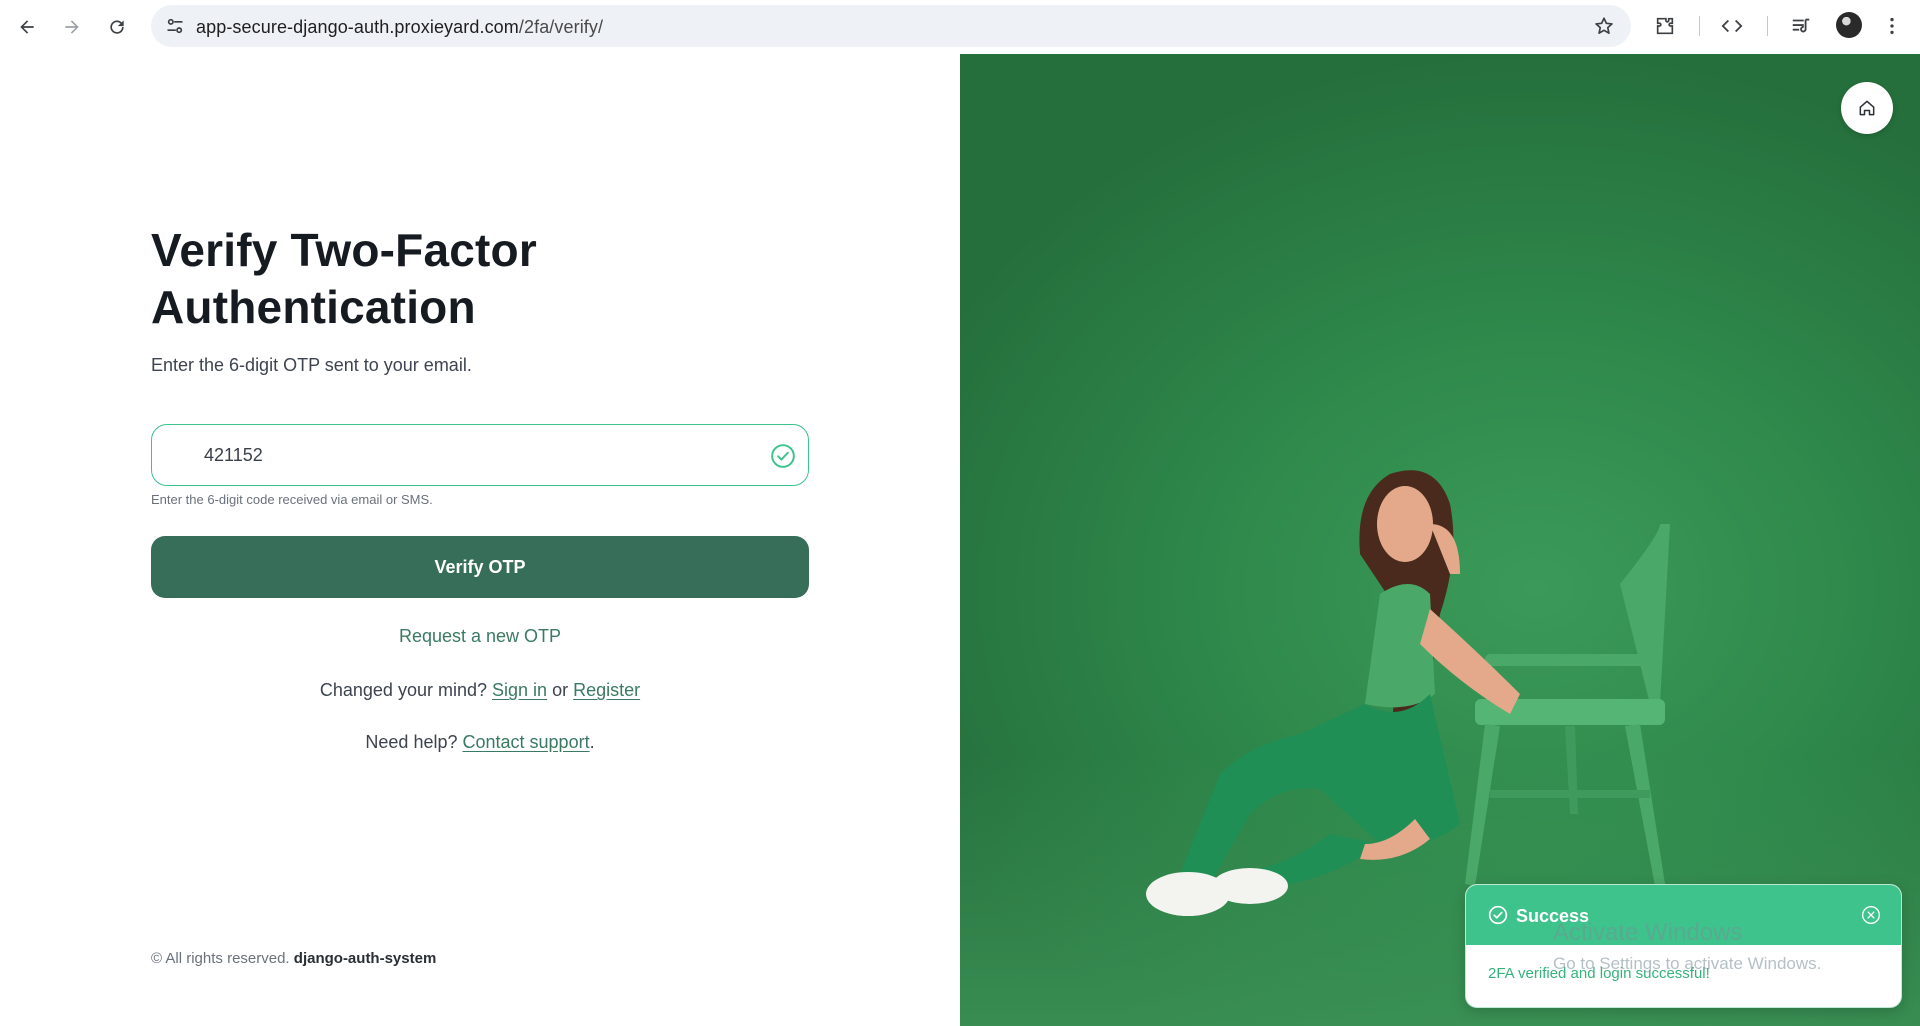 The image size is (1920, 1026). I want to click on arrow-left-icon, so click(27, 27).